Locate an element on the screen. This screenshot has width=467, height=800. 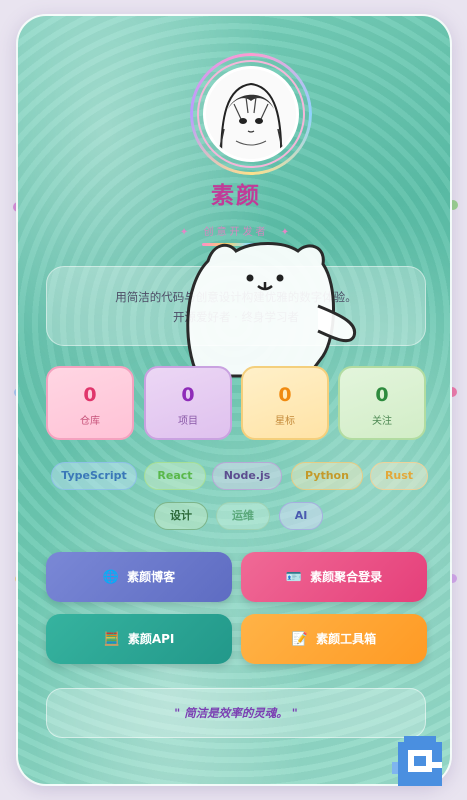
stat-stars: 0 星标 is located at coordinates (285, 403).